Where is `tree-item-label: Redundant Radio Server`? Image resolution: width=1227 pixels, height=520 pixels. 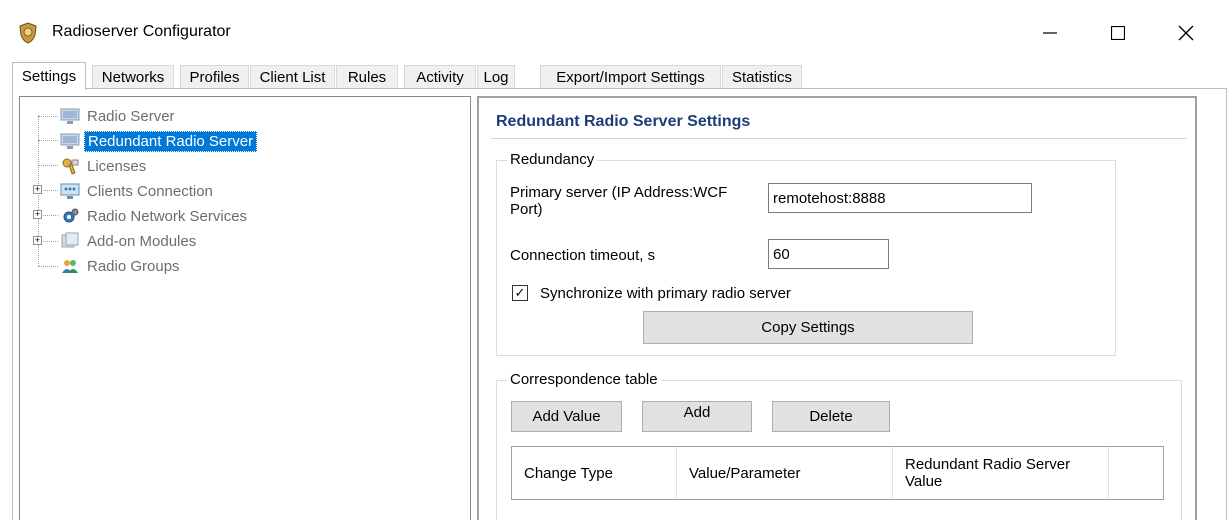
tree-item-label: Redundant Radio Server is located at coordinates (171, 141).